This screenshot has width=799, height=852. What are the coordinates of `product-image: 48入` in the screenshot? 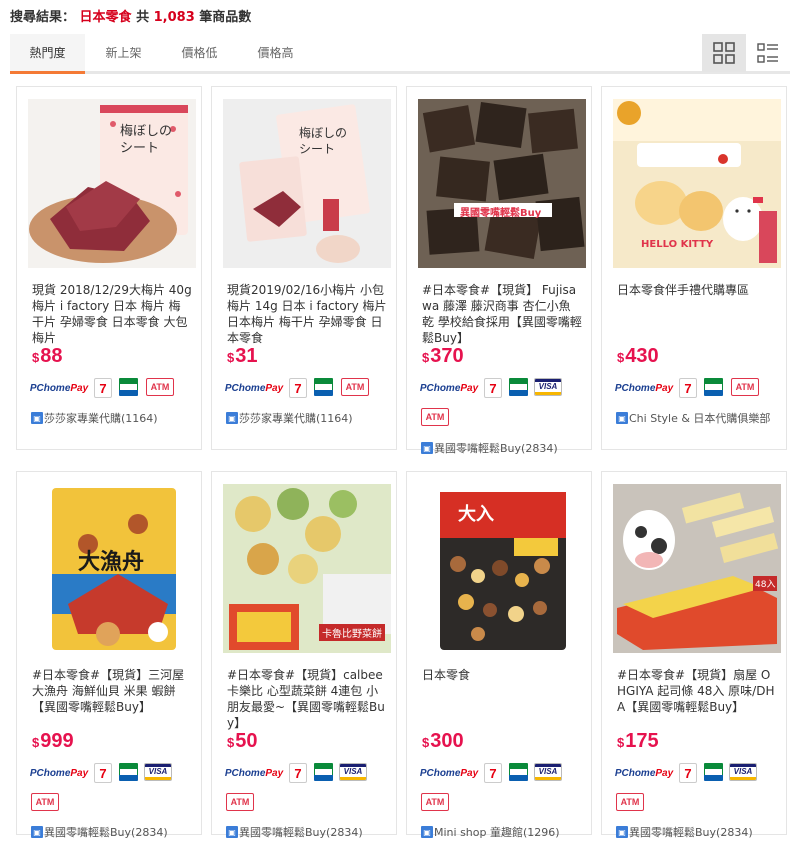 It's located at (697, 568).